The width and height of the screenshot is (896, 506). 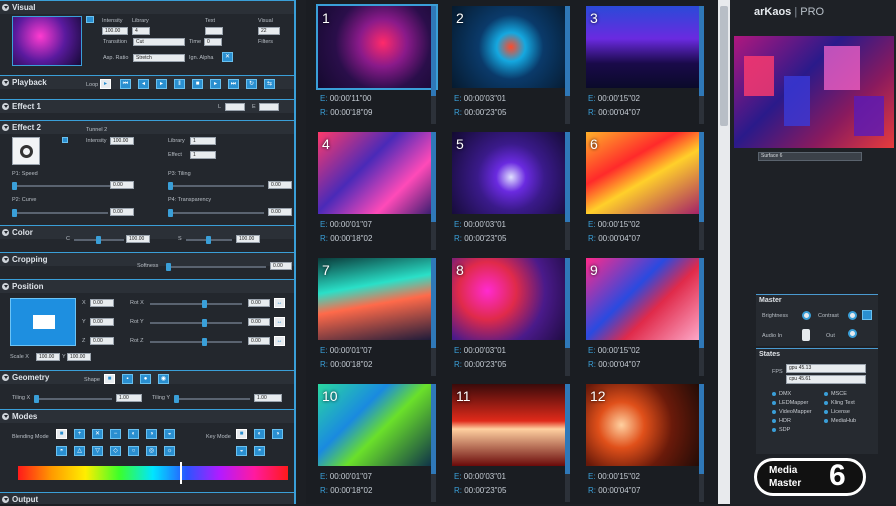 What do you see at coordinates (280, 185) in the screenshot?
I see `p3-field: 0.00` at bounding box center [280, 185].